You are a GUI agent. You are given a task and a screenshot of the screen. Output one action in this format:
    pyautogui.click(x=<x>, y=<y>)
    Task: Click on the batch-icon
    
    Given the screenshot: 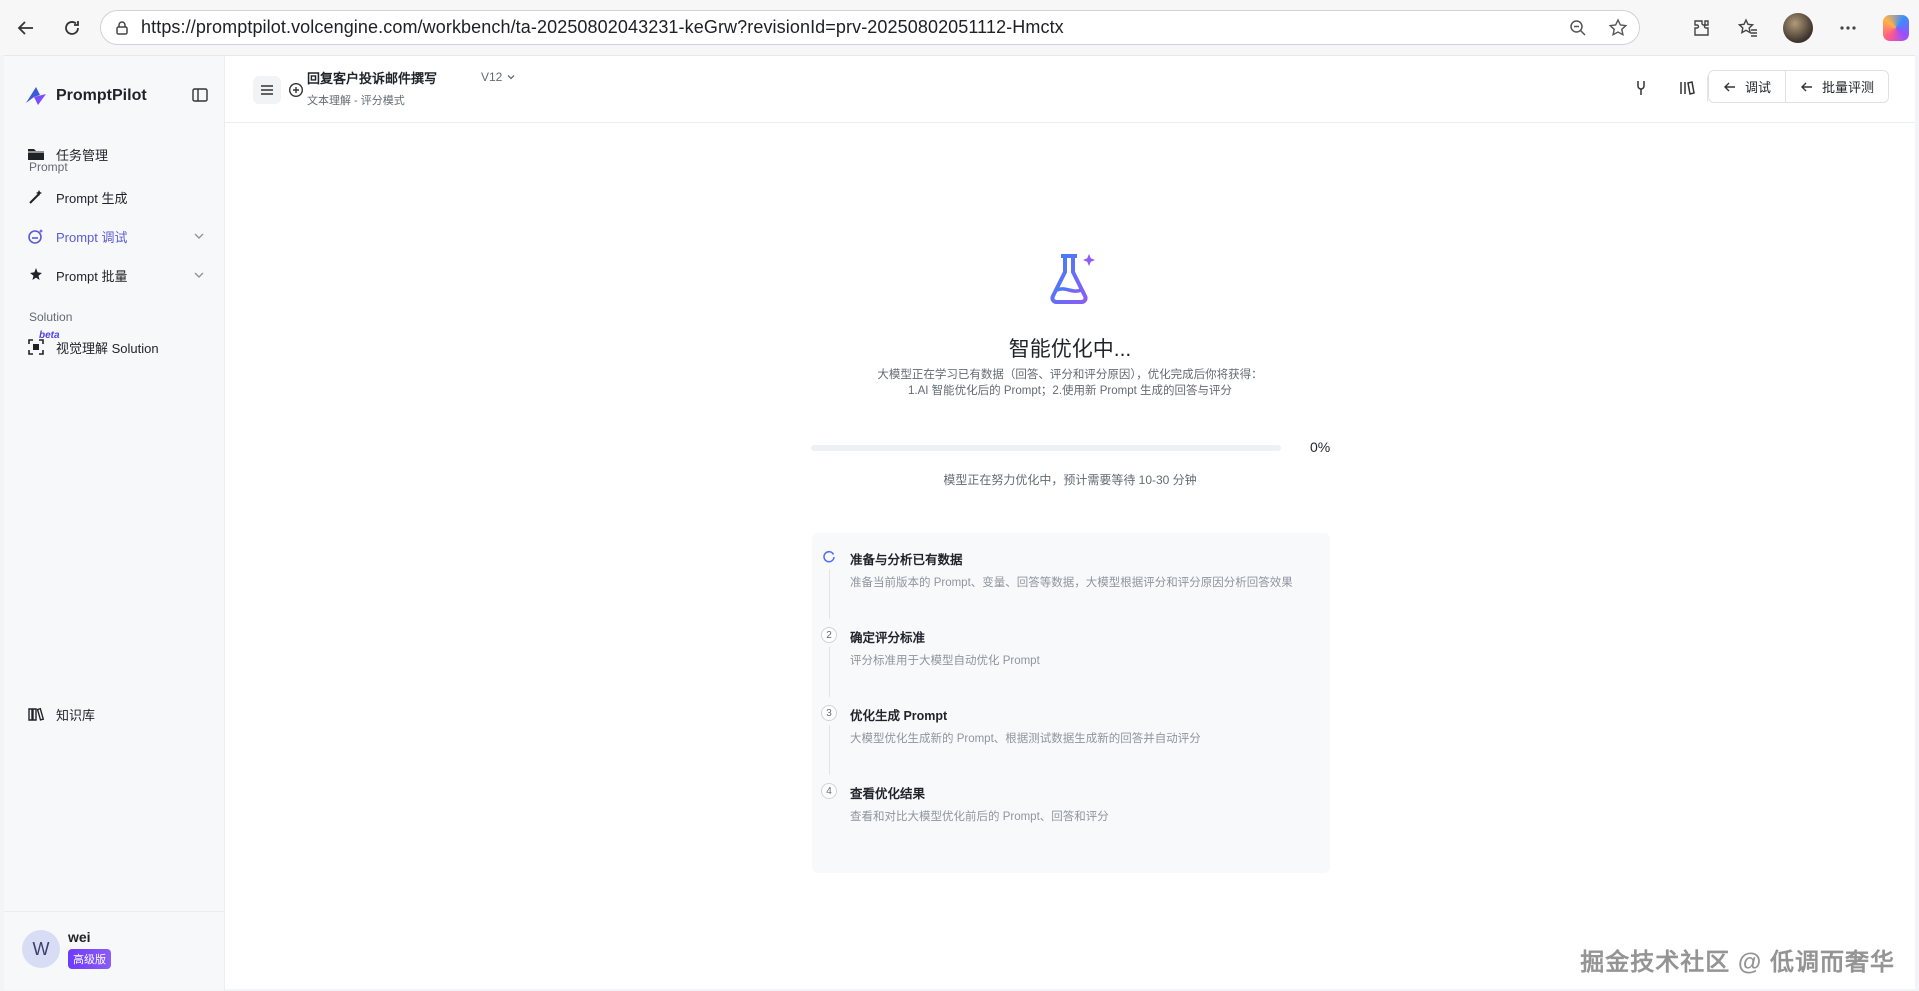 What is the action you would take?
    pyautogui.click(x=36, y=275)
    